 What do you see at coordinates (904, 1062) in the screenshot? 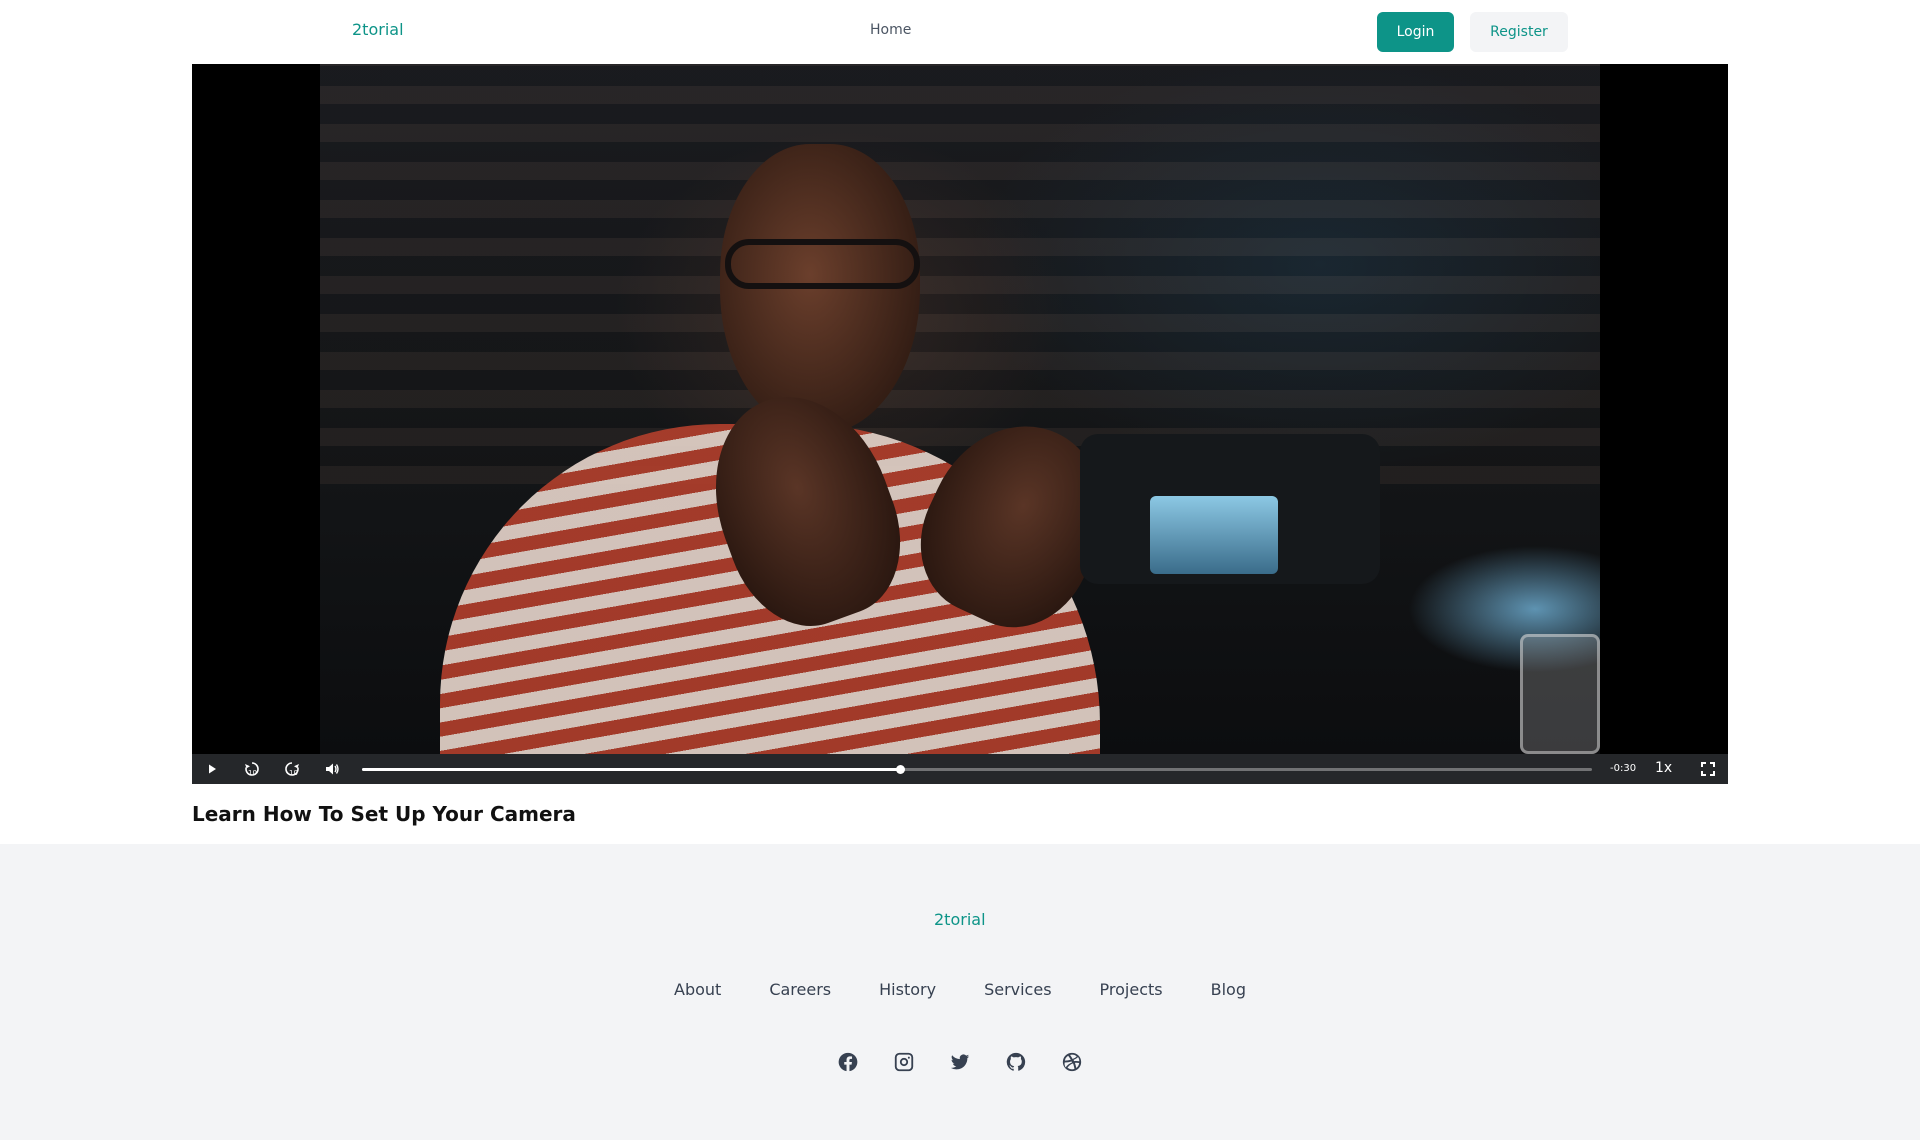
I see `instagram-icon` at bounding box center [904, 1062].